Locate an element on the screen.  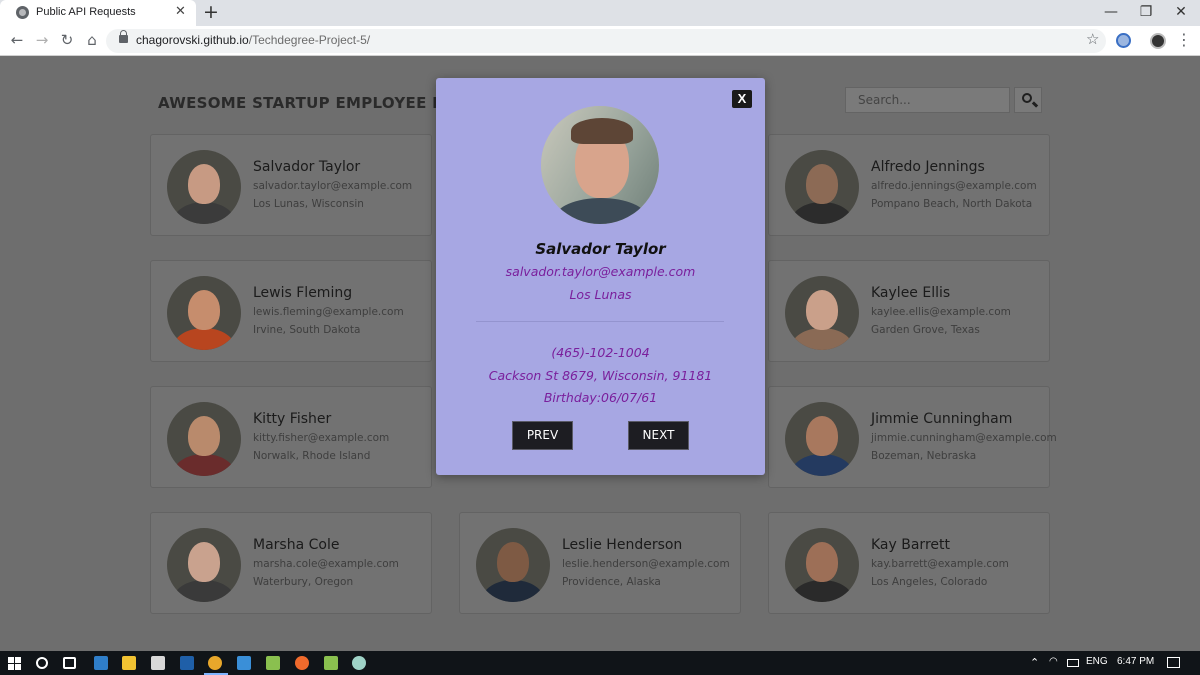
bookmark-star-icon: ☆ is located at coordinates (1092, 39).